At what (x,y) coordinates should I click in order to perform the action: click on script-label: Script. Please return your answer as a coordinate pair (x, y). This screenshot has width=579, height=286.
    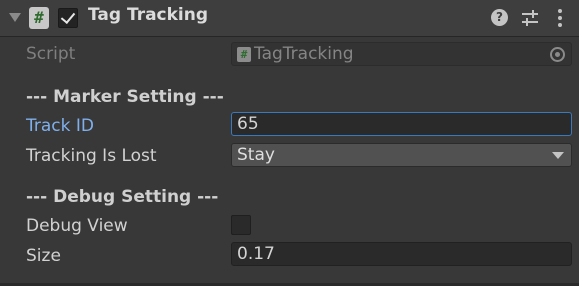
    Looking at the image, I should click on (51, 54).